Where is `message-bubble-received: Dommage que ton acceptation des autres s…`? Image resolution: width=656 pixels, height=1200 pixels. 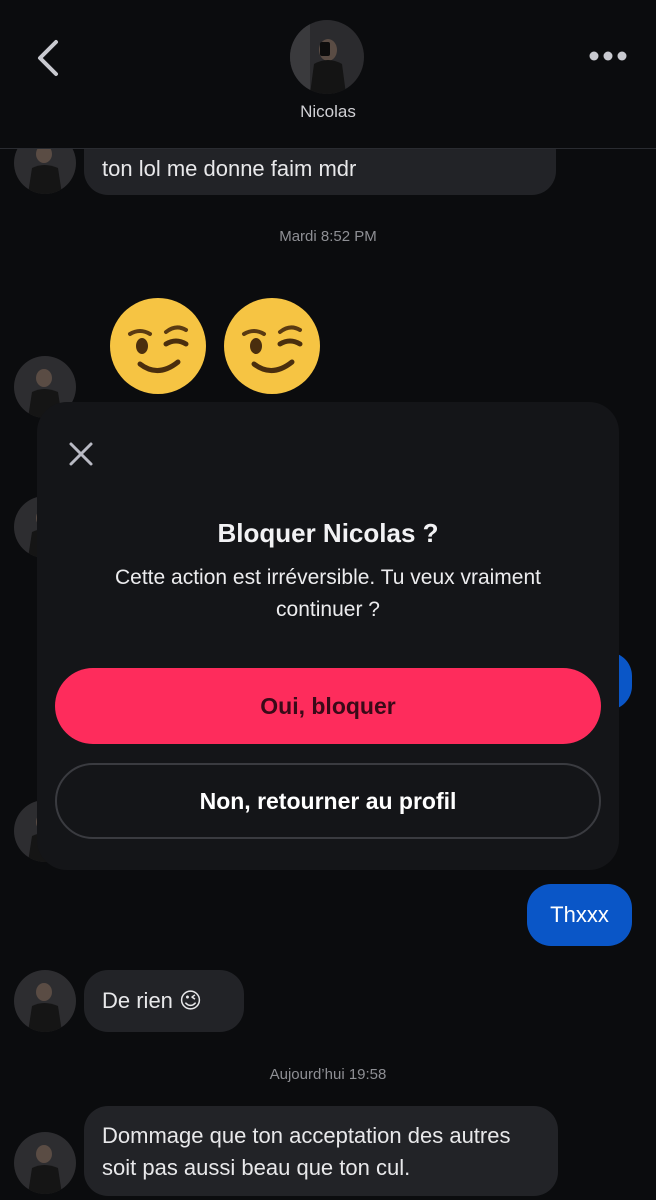
message-bubble-received: Dommage que ton acceptation des autres s… is located at coordinates (321, 1151).